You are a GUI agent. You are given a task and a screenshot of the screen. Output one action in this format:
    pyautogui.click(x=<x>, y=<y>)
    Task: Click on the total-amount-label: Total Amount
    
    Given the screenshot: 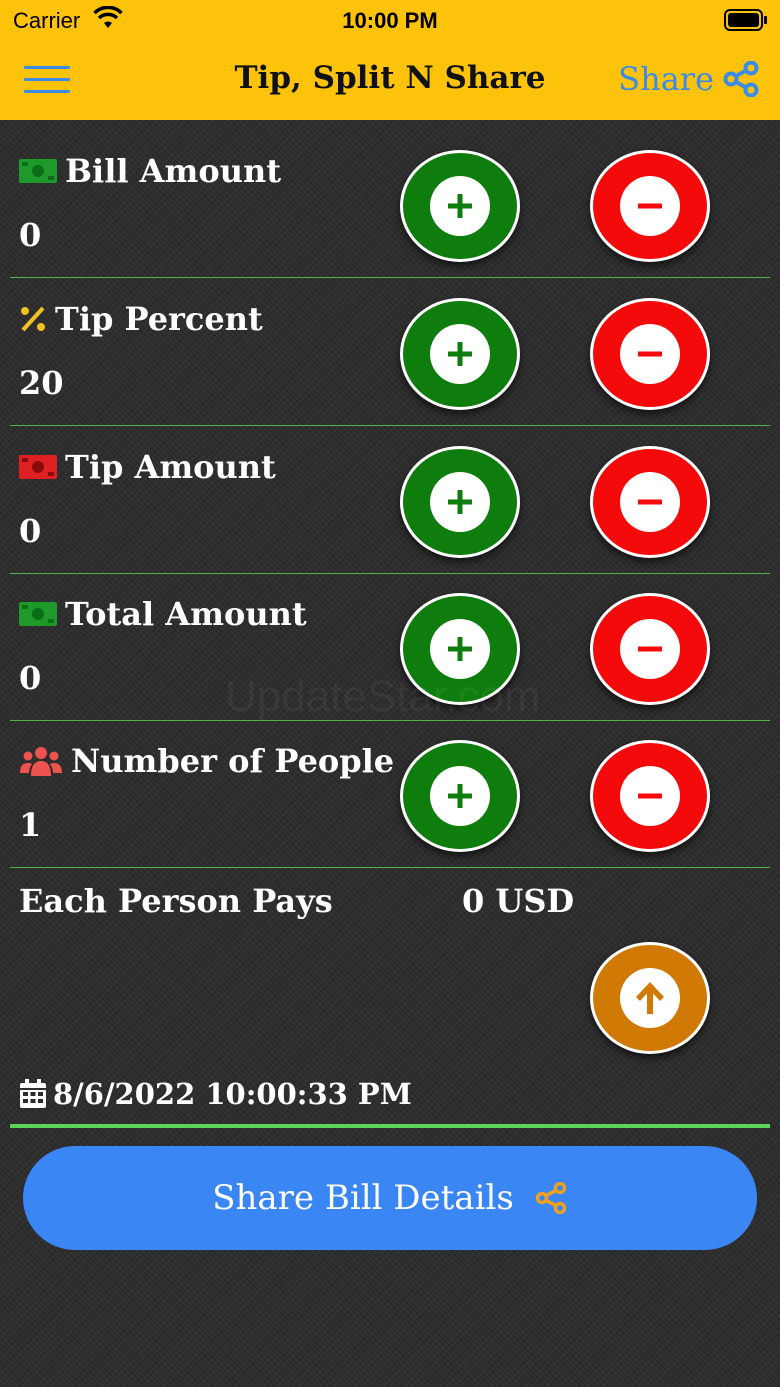 What is the action you would take?
    pyautogui.click(x=163, y=614)
    